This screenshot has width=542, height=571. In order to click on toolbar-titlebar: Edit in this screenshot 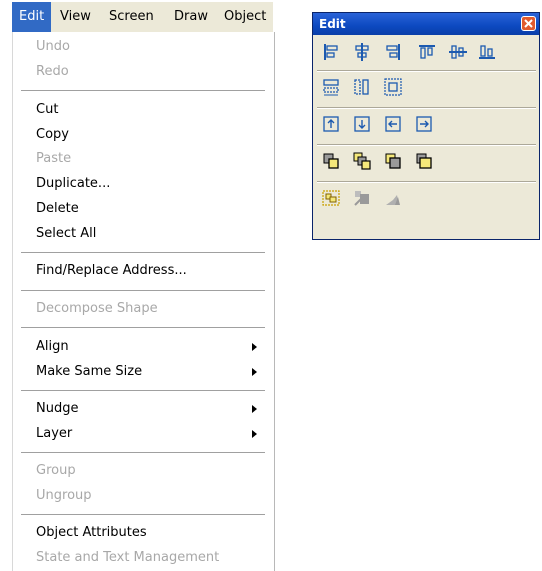, I will do `click(426, 24)`.